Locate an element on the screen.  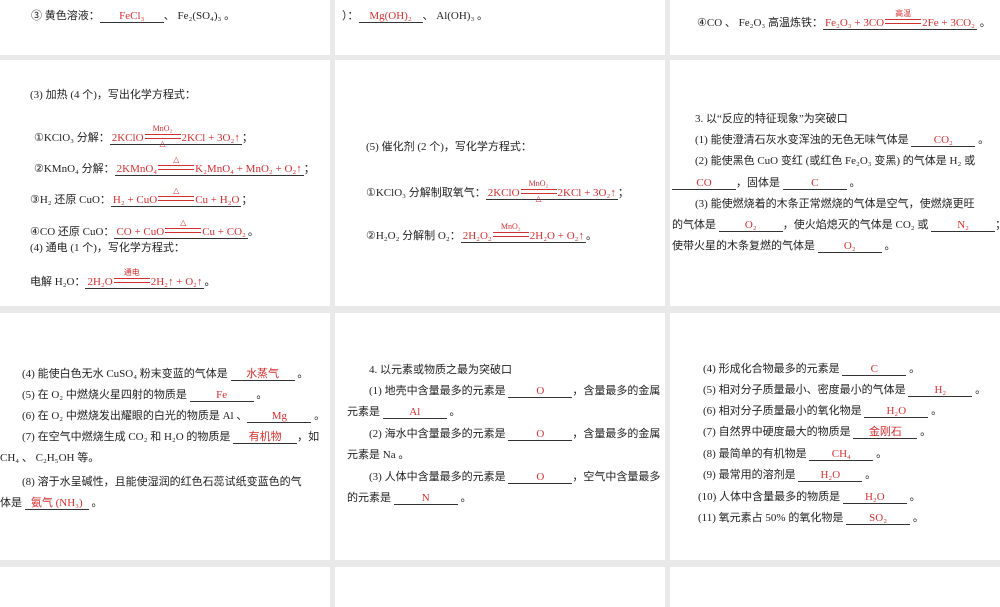
text-segment: (10) 人体中含量最多的物质是 is located at coordinates (770, 497).